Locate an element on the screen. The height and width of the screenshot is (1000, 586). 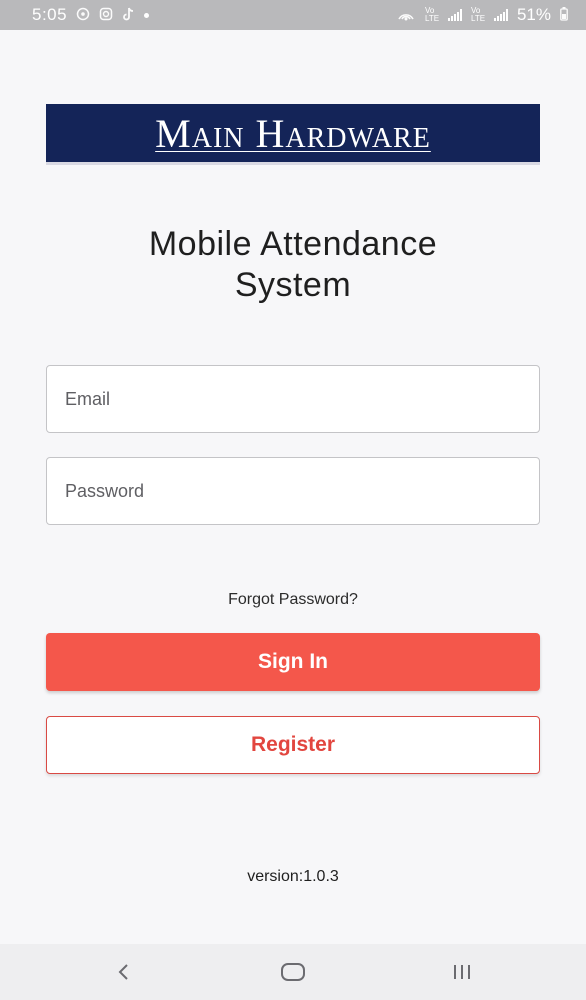
logo-text: Main Hardware is located at coordinates (293, 133).